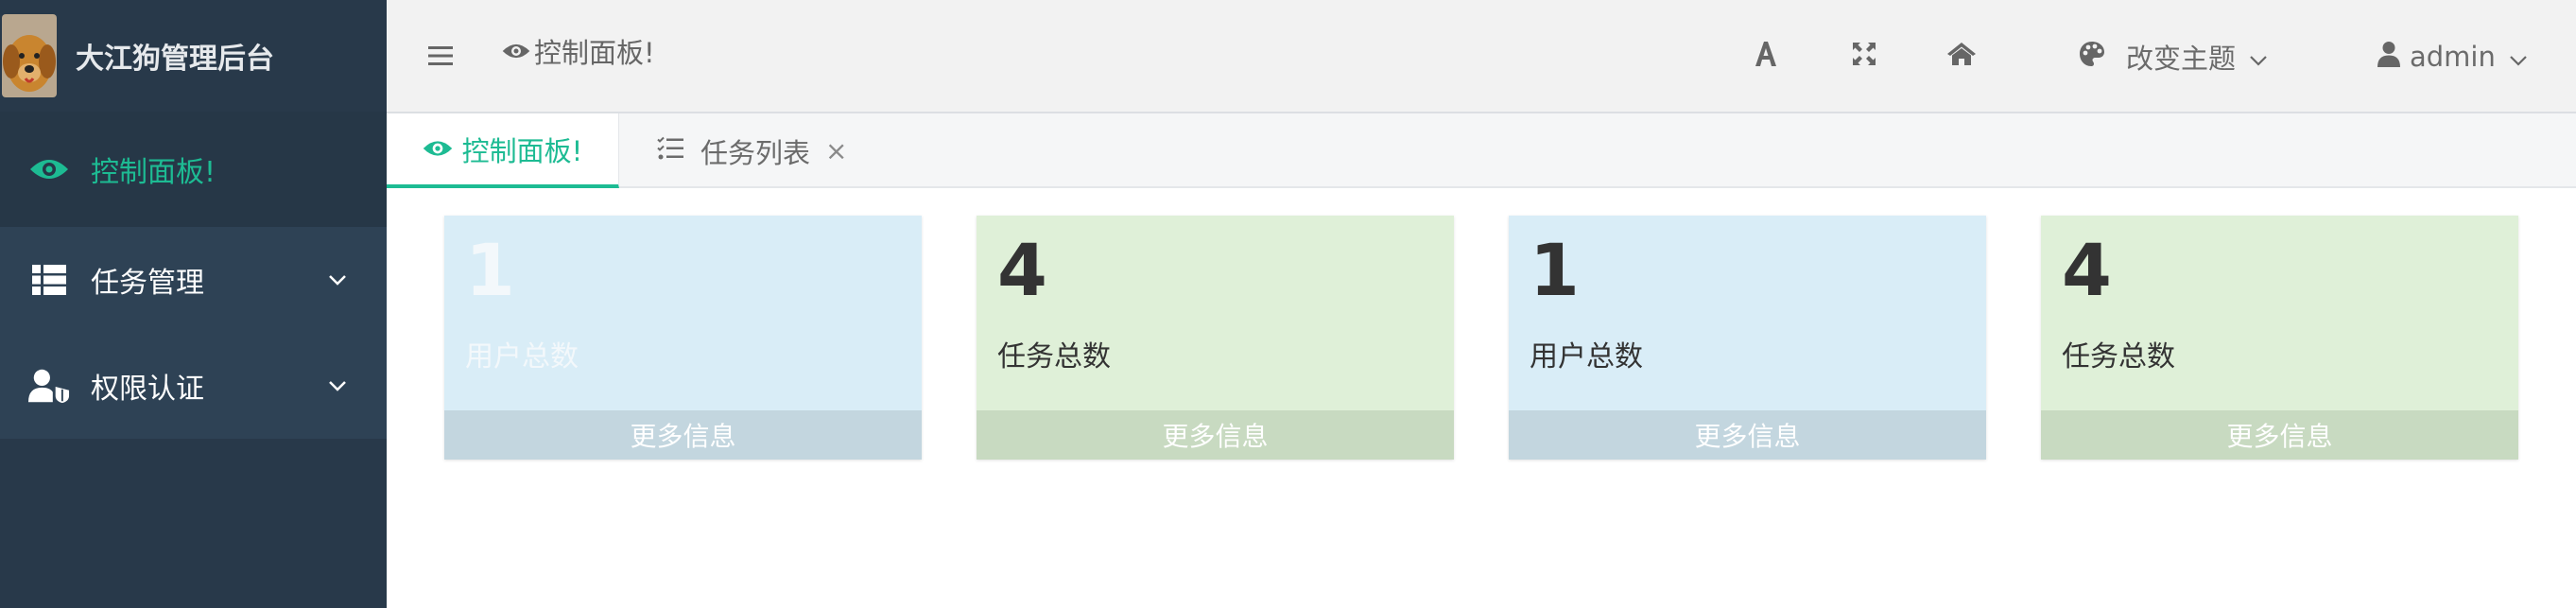 This screenshot has height=608, width=2576. Describe the element at coordinates (147, 390) in the screenshot. I see `sidebar-item-label: 权限认证` at that location.